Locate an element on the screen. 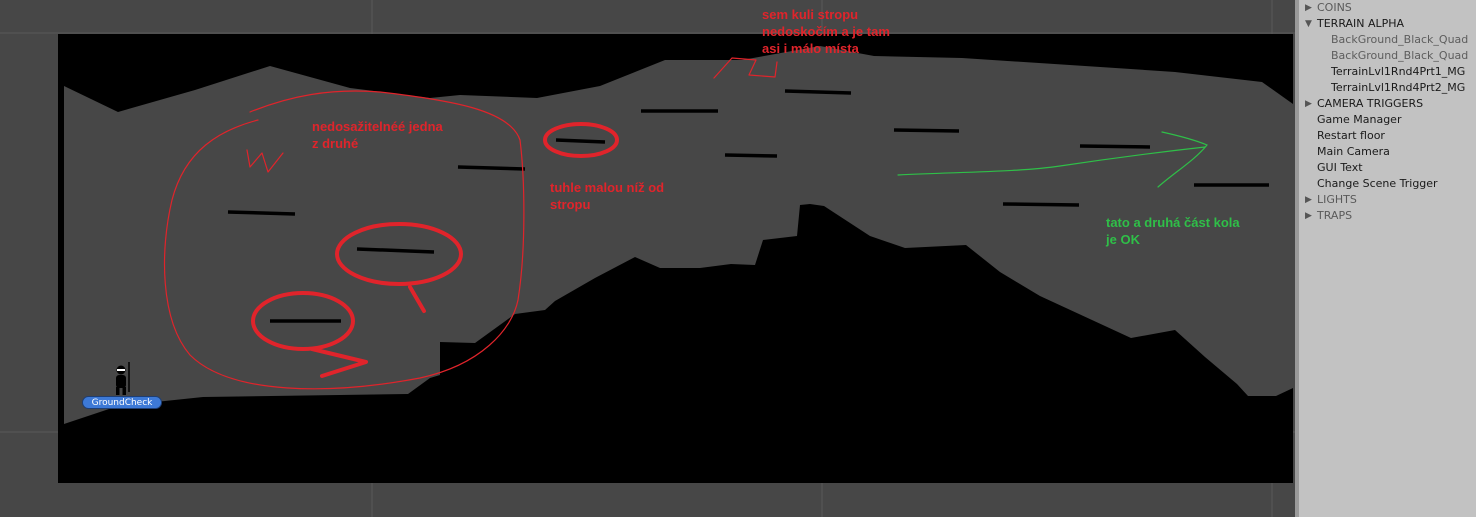  annotation-lower-platform-note: tuhle malou níž od stropu is located at coordinates (607, 196).